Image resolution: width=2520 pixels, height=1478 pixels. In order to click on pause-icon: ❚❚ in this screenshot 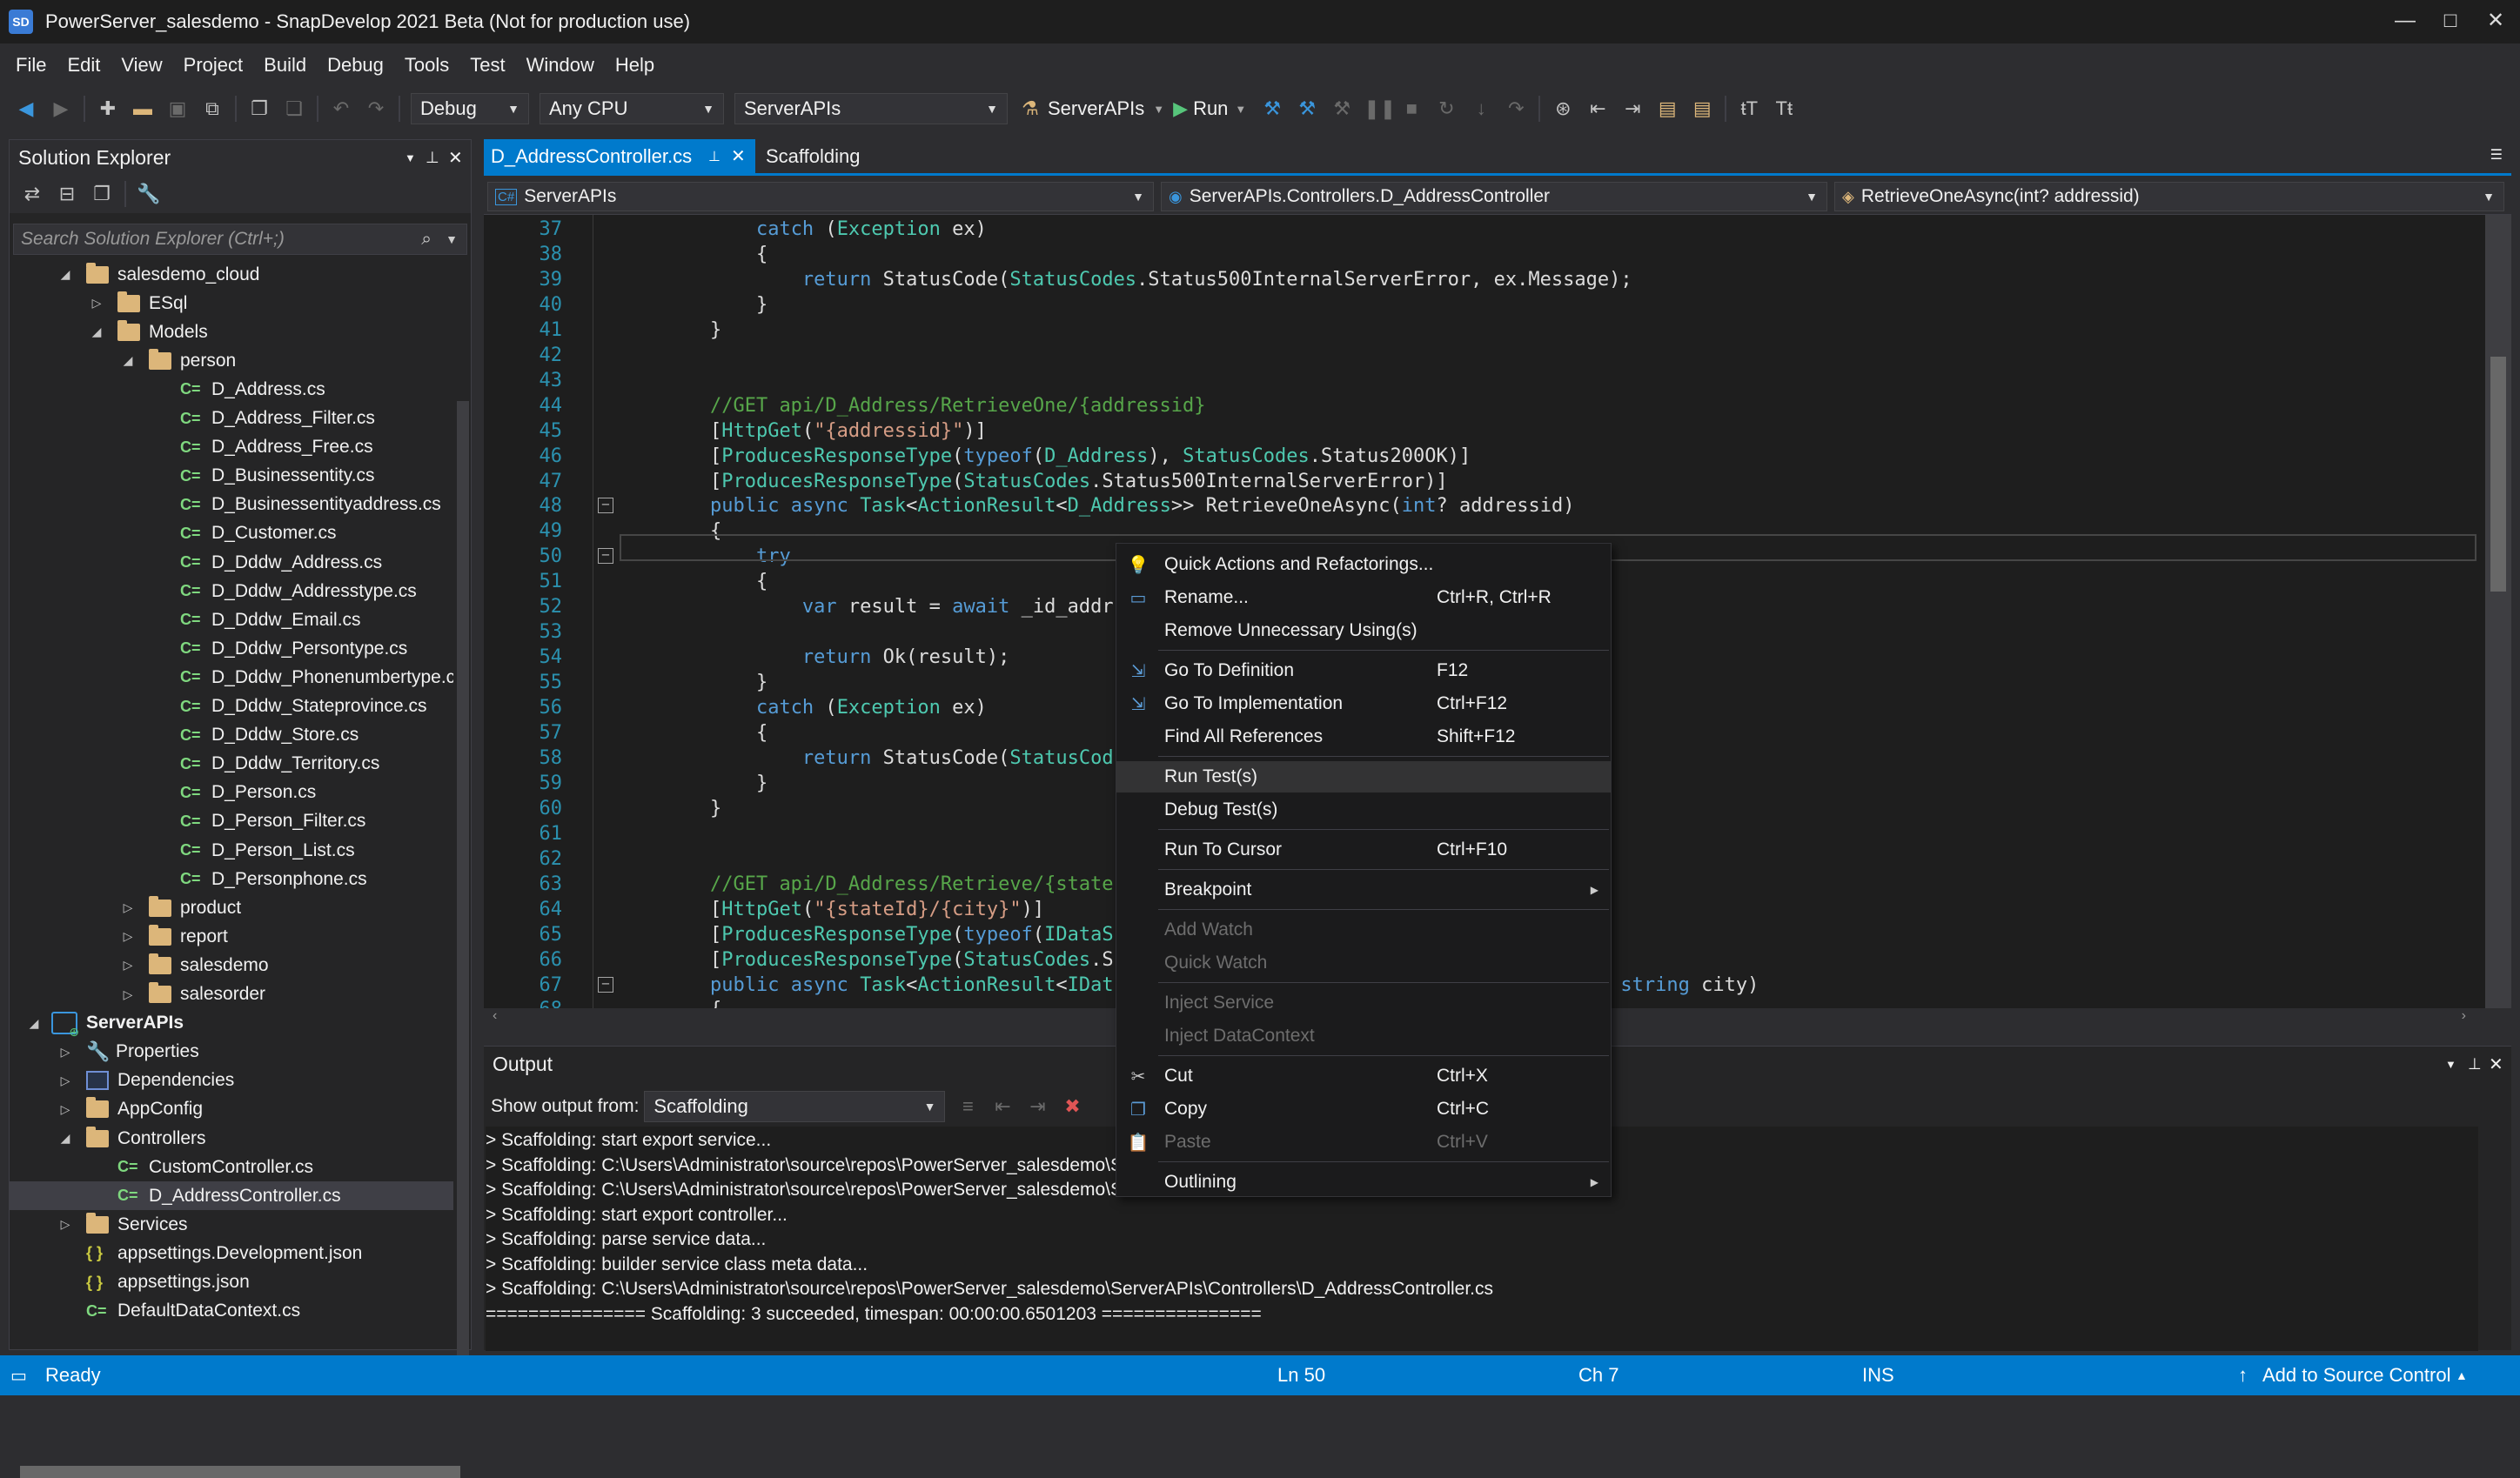, I will do `click(1380, 109)`.